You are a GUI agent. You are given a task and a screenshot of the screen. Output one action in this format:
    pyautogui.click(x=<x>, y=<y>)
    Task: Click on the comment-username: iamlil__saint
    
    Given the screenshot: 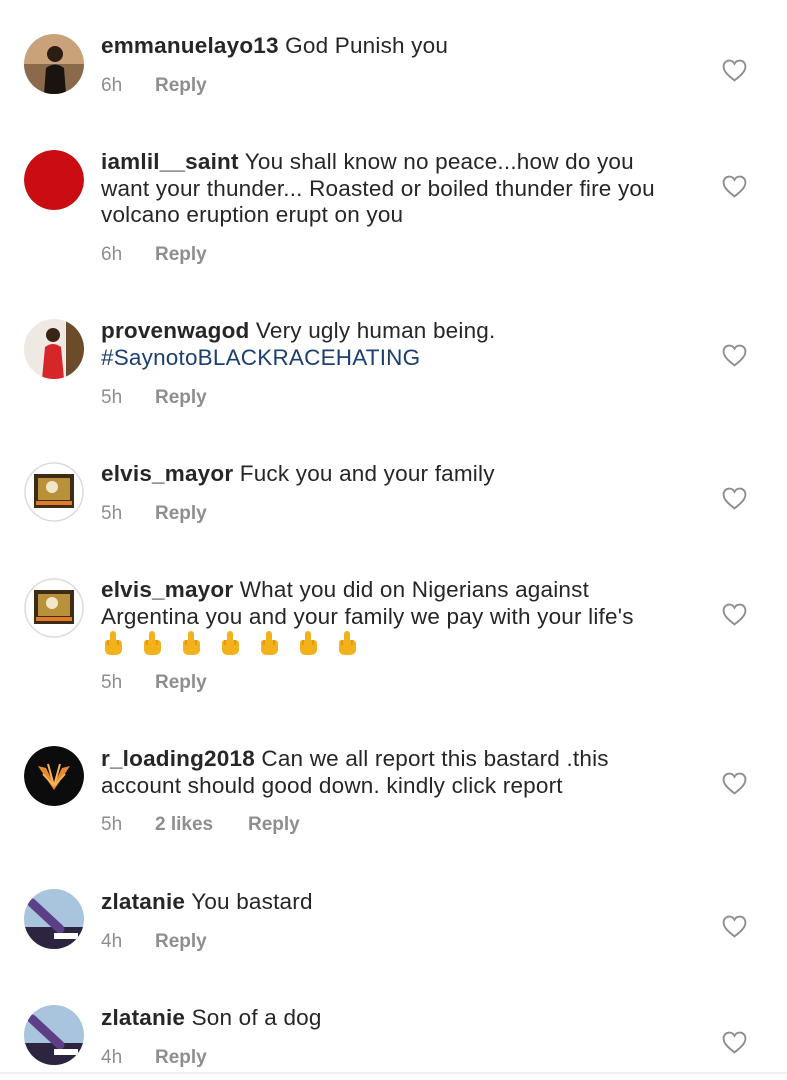 What is the action you would take?
    pyautogui.click(x=170, y=161)
    